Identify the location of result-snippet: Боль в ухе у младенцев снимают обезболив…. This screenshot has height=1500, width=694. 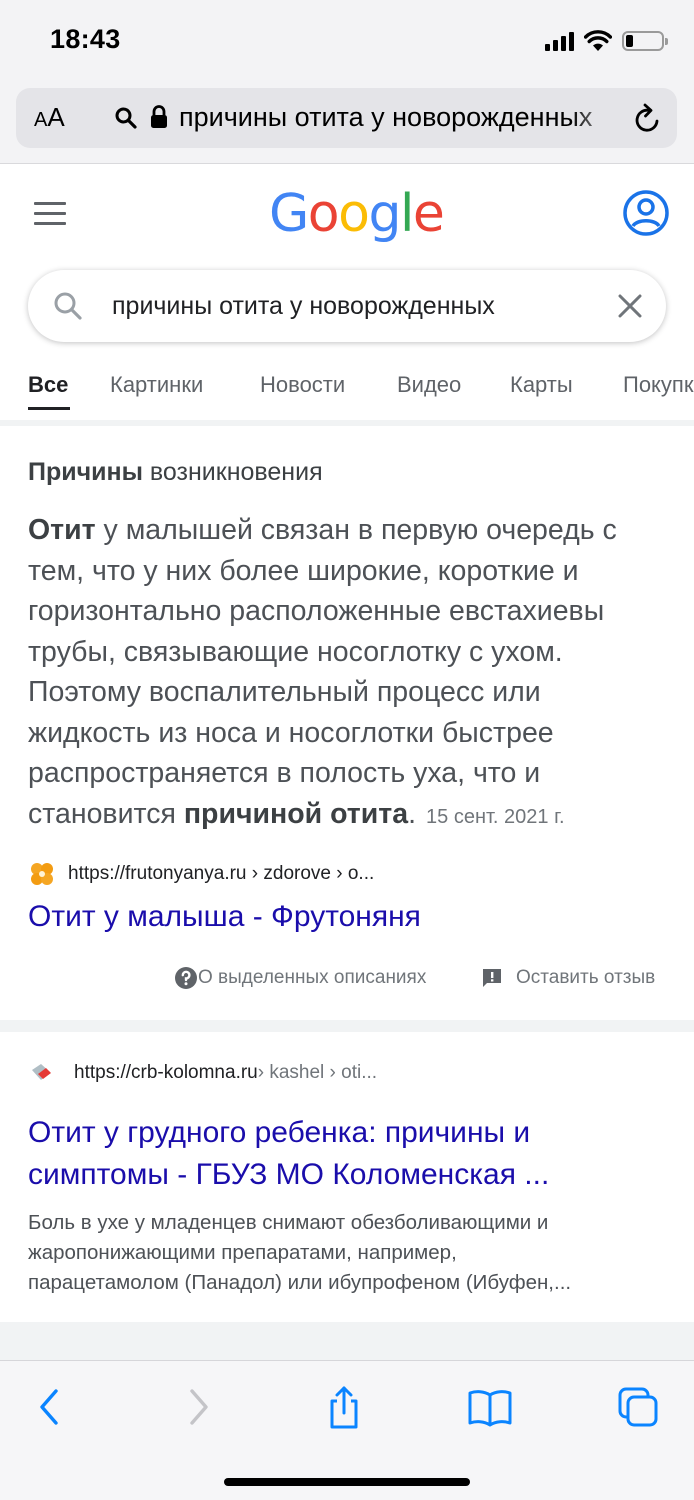
(300, 1252).